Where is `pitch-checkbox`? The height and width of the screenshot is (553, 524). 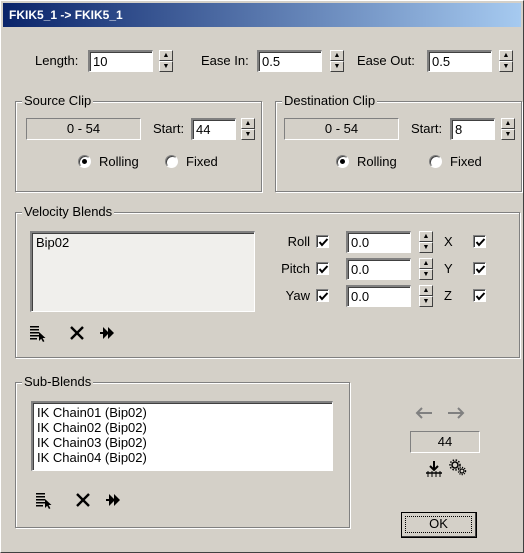
pitch-checkbox is located at coordinates (322, 268).